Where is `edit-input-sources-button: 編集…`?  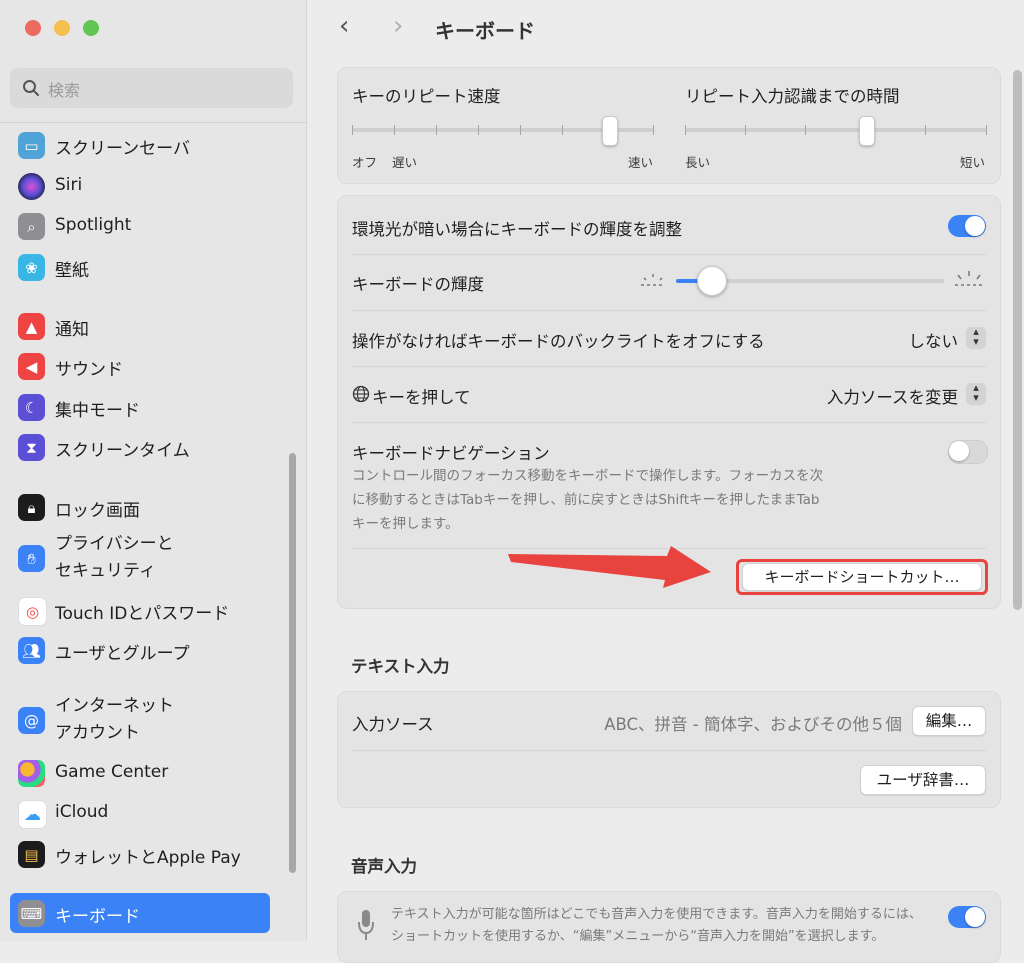
edit-input-sources-button: 編集… is located at coordinates (949, 721).